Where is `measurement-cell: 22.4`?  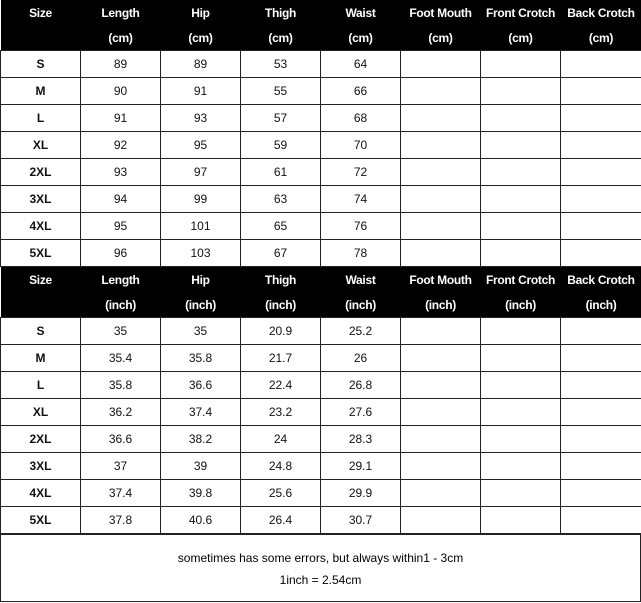 measurement-cell: 22.4 is located at coordinates (280, 385).